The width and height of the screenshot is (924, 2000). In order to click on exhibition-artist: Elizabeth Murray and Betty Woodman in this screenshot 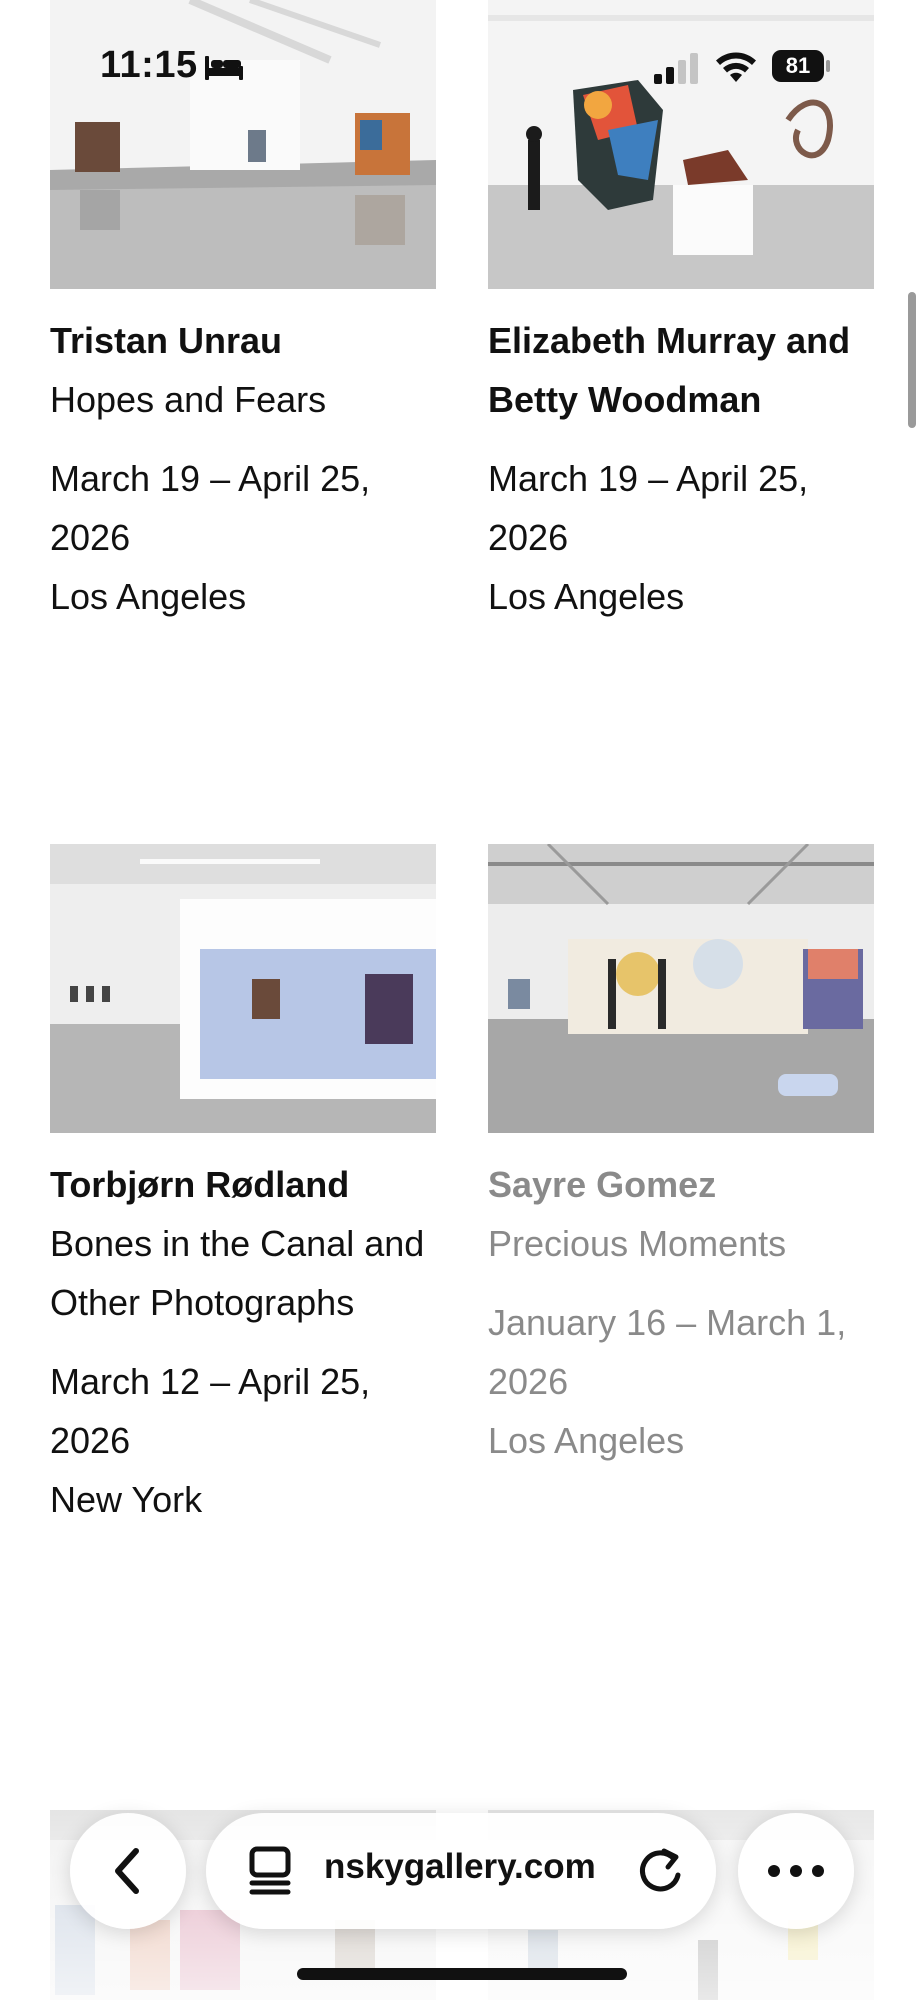, I will do `click(681, 370)`.